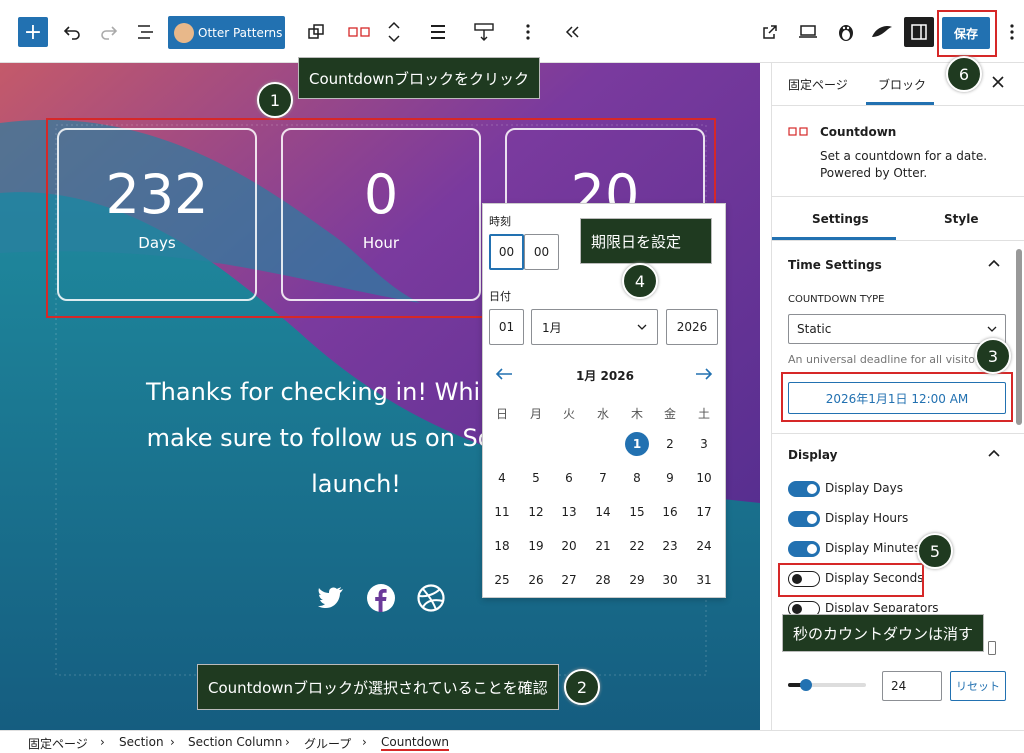 Image resolution: width=1024 pixels, height=753 pixels. I want to click on calendar-week-row: 123, so click(605, 444).